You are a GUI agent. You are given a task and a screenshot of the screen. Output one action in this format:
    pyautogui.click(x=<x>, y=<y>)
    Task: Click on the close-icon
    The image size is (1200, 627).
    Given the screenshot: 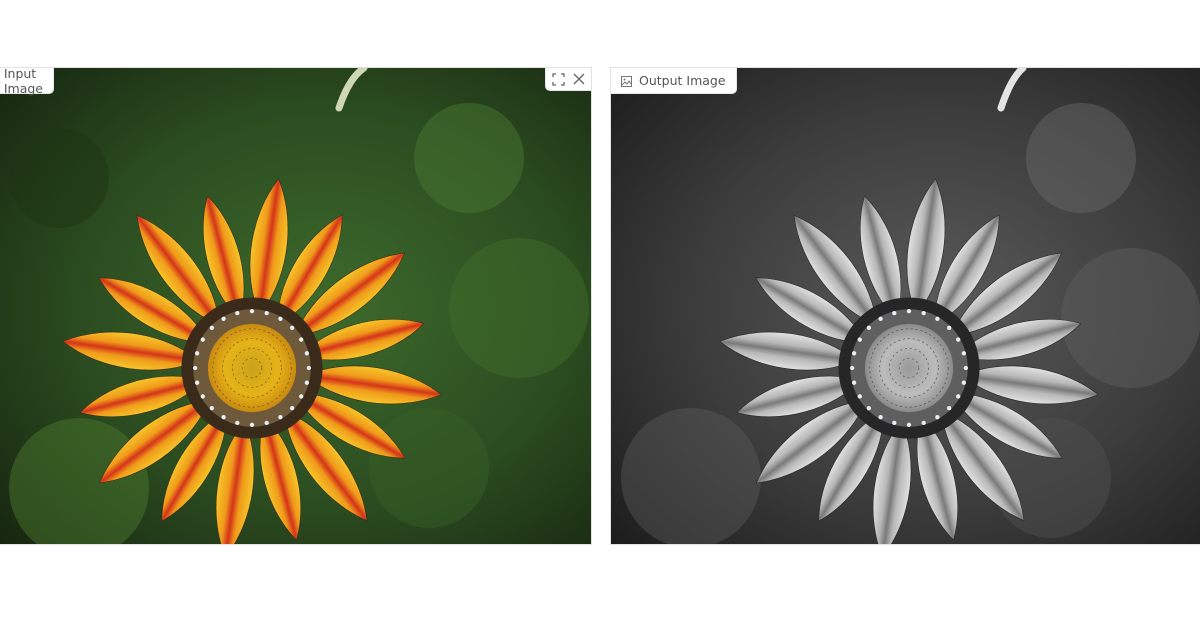 What is the action you would take?
    pyautogui.click(x=579, y=79)
    